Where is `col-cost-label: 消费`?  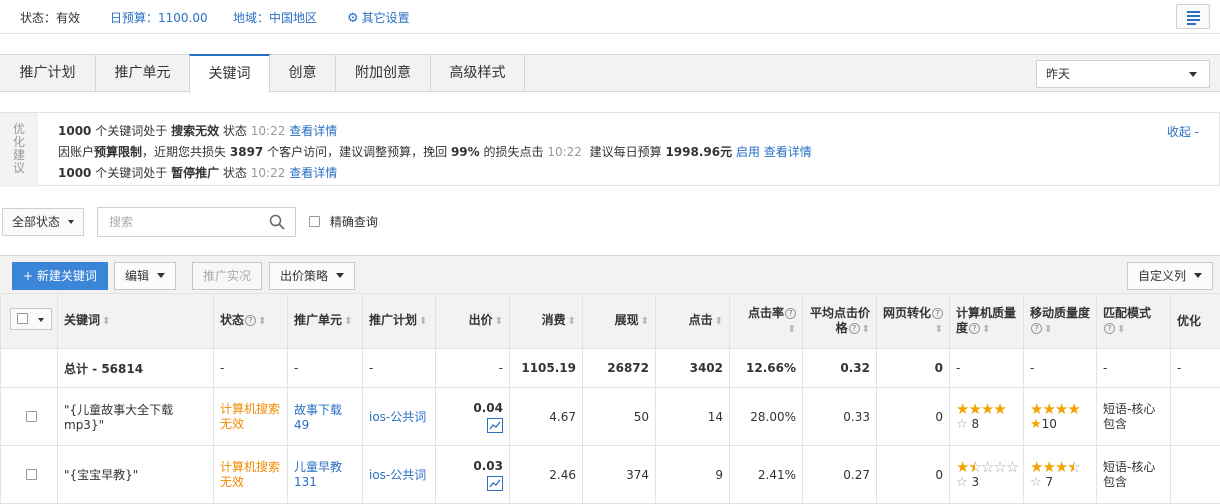
col-cost-label: 消费 is located at coordinates (554, 320).